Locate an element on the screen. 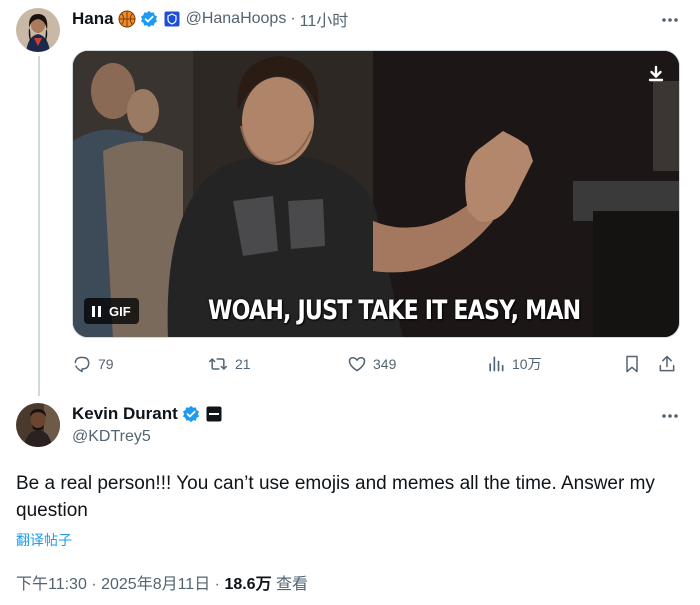 The width and height of the screenshot is (700, 605). relative-timestamp: 11小时 is located at coordinates (324, 19).